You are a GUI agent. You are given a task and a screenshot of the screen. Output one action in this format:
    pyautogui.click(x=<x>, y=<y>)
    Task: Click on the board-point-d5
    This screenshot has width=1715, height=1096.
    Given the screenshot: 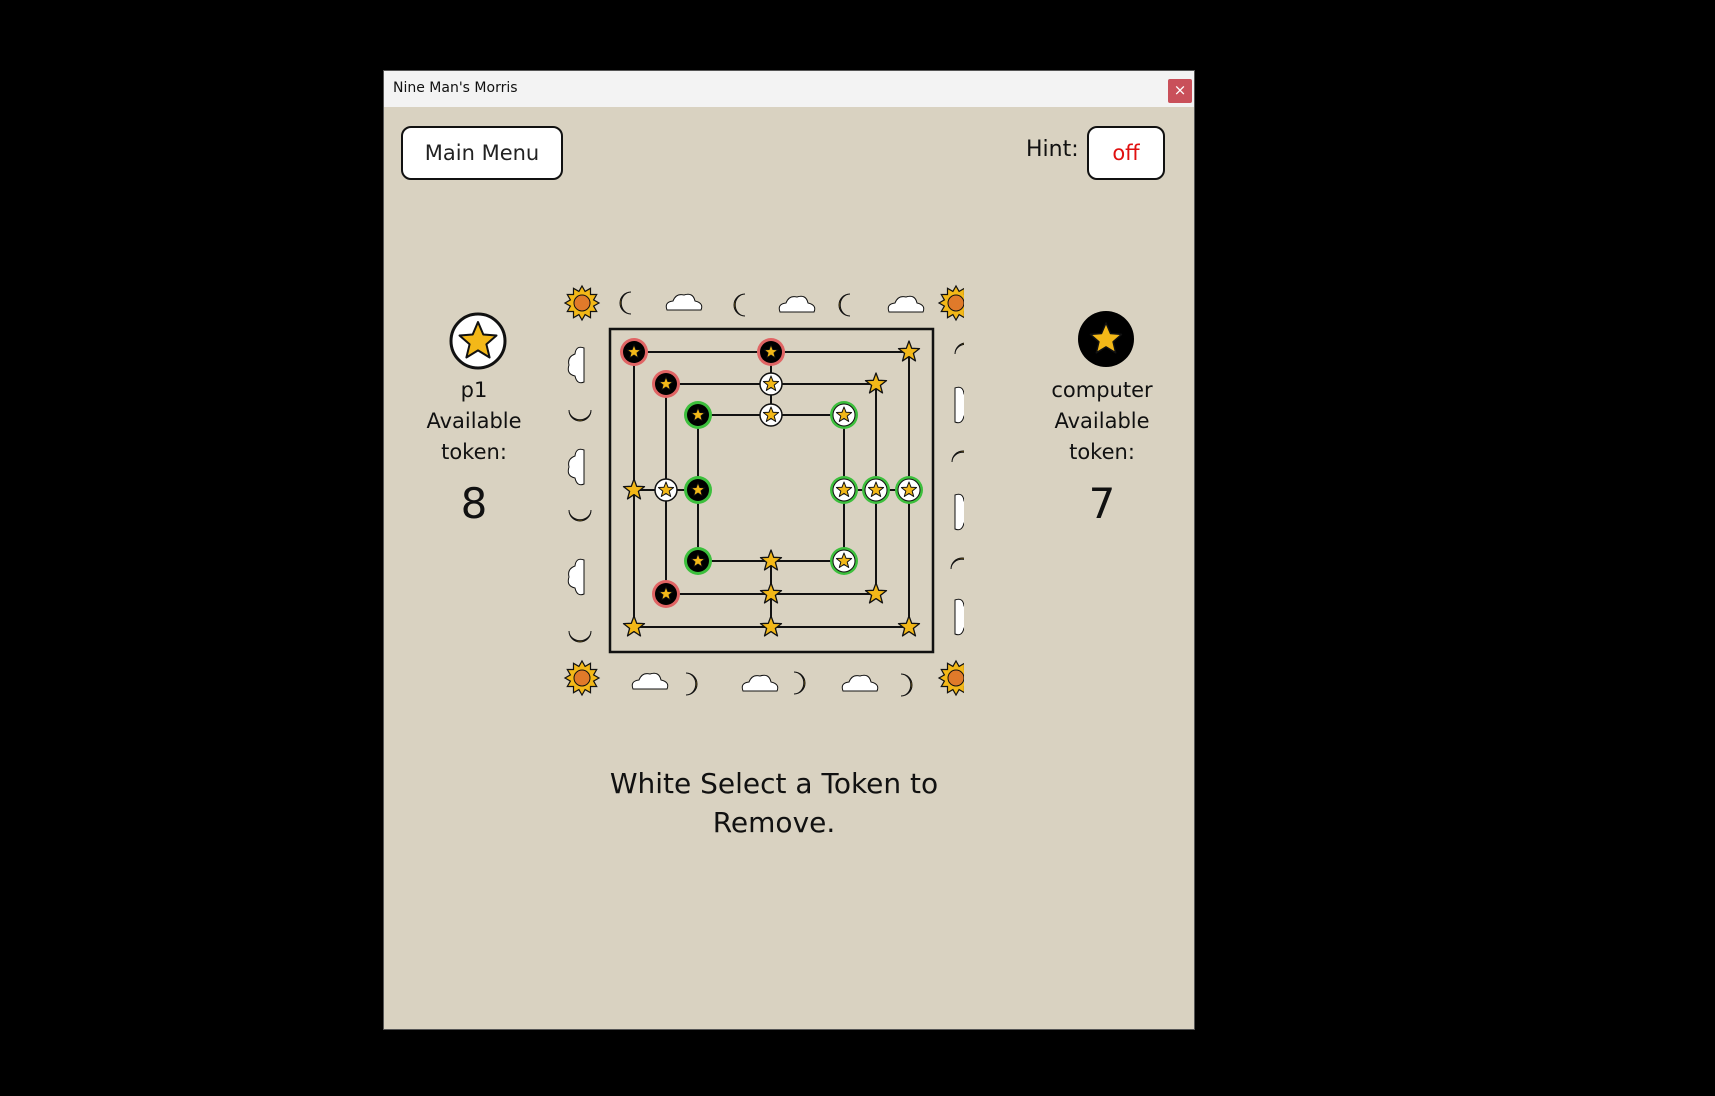 What is the action you would take?
    pyautogui.click(x=771, y=415)
    